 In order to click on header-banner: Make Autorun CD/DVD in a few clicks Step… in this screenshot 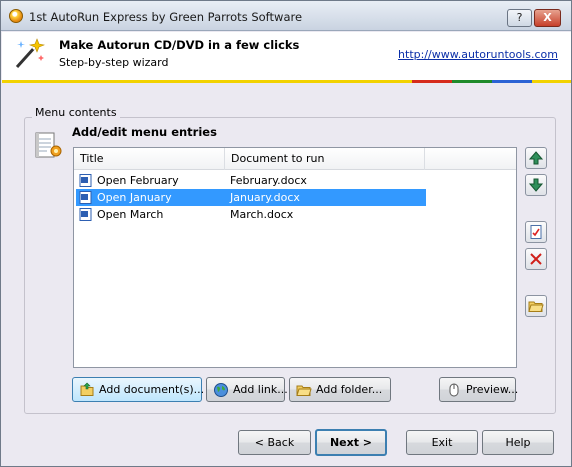, I will do `click(286, 56)`.